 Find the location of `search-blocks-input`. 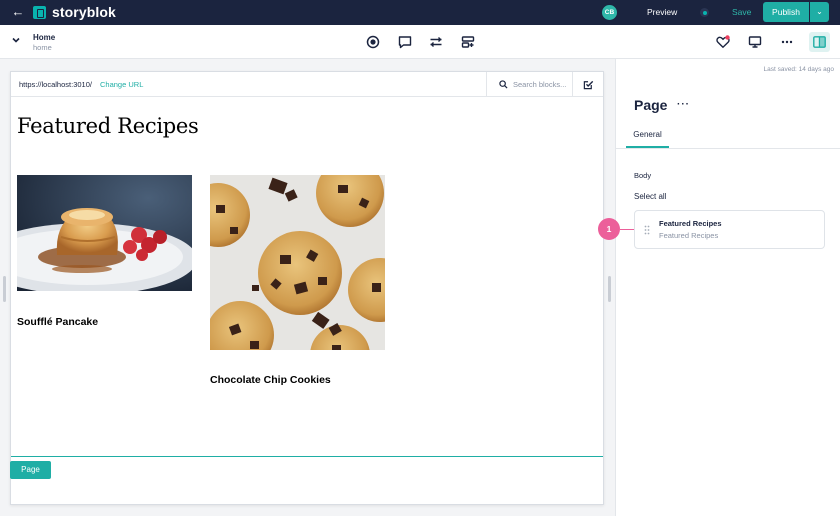

search-blocks-input is located at coordinates (541, 84).